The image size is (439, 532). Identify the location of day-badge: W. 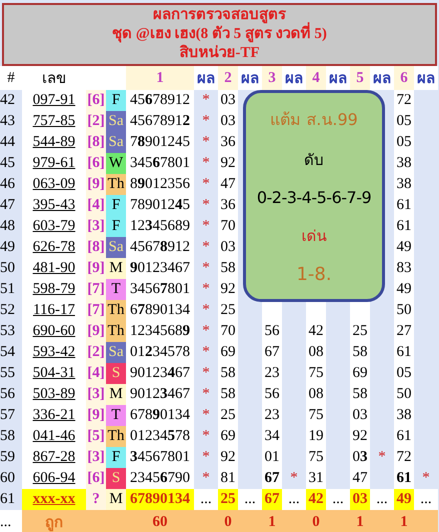
(116, 163).